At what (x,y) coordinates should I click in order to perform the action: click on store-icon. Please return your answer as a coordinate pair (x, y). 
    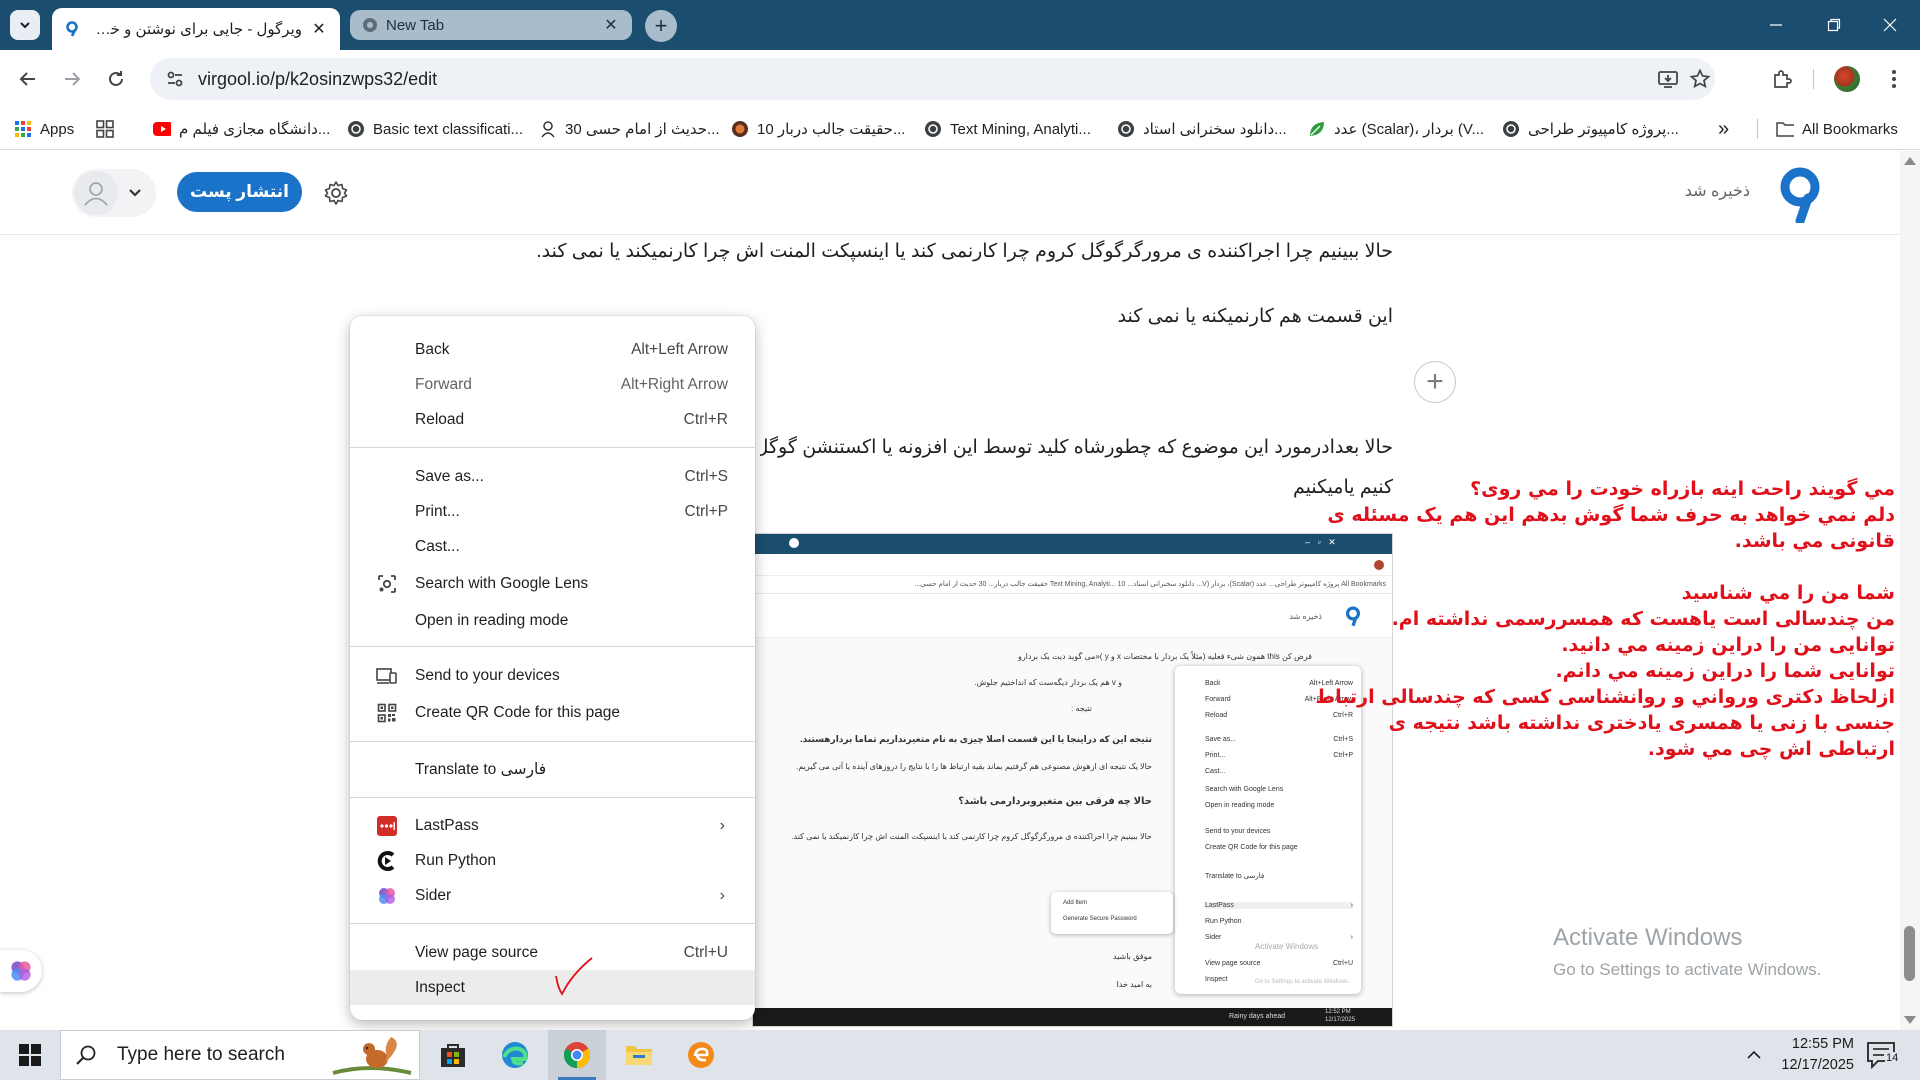
    Looking at the image, I should click on (453, 1055).